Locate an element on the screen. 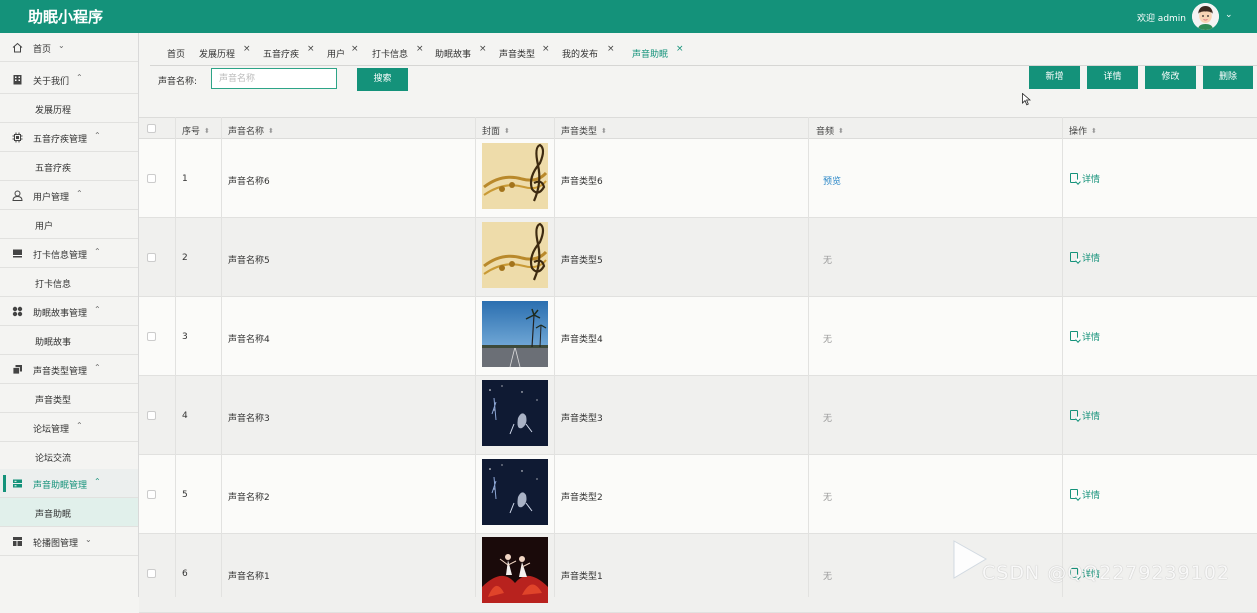 This screenshot has height=613, width=1257. sidebar-item-checkin: 打卡信息 is located at coordinates (69, 282).